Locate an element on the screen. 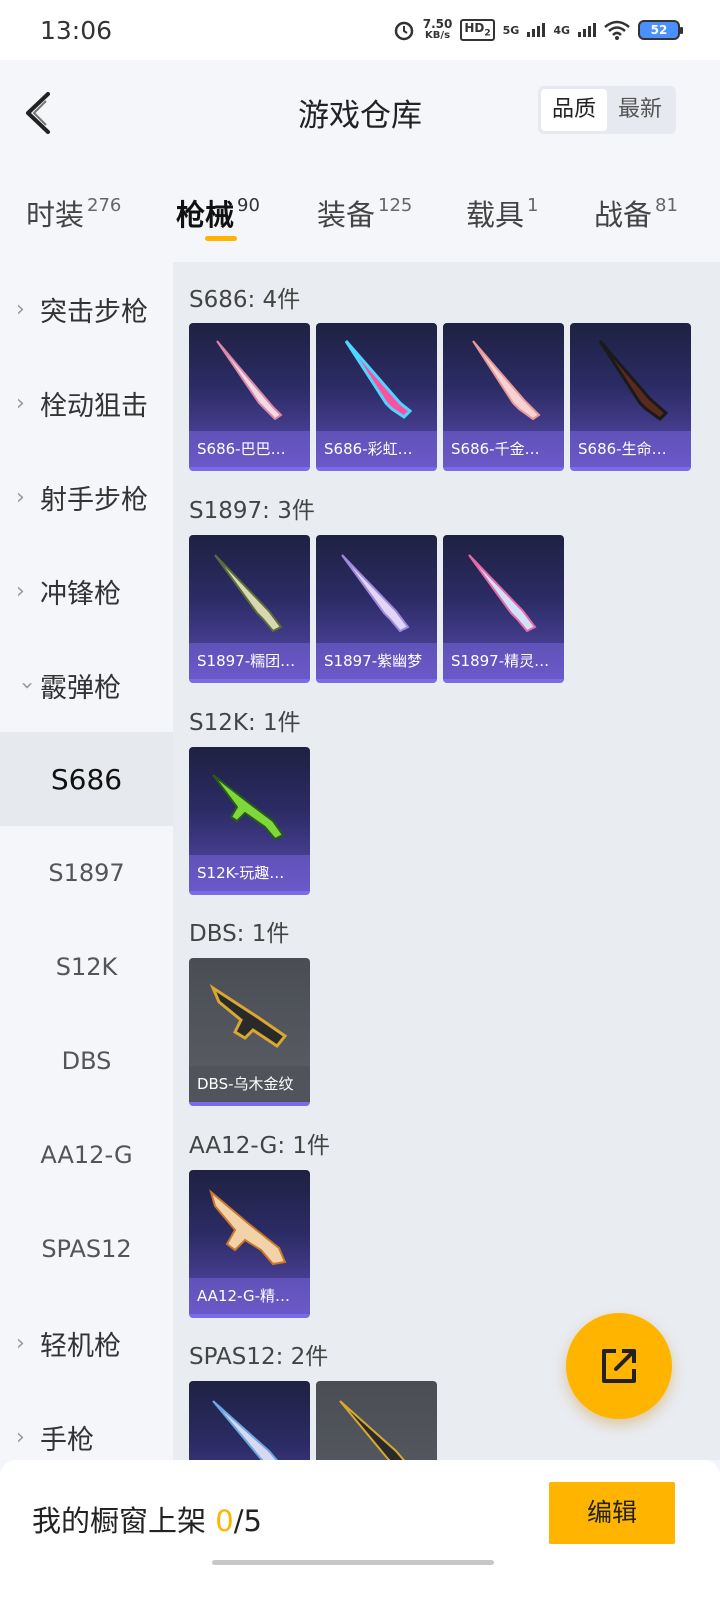  share-button is located at coordinates (619, 1366).